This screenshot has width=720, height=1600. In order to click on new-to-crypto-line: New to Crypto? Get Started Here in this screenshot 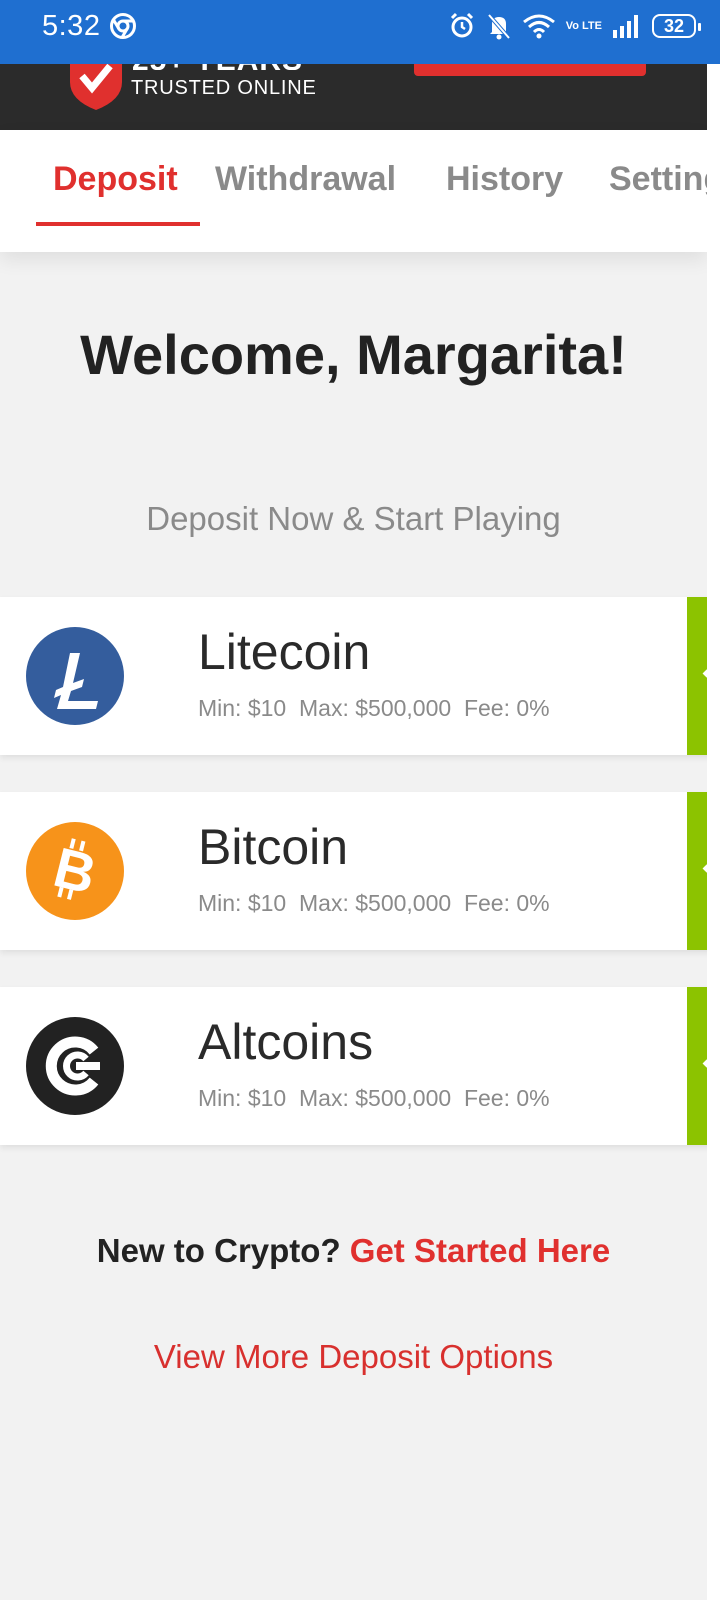, I will do `click(353, 1251)`.